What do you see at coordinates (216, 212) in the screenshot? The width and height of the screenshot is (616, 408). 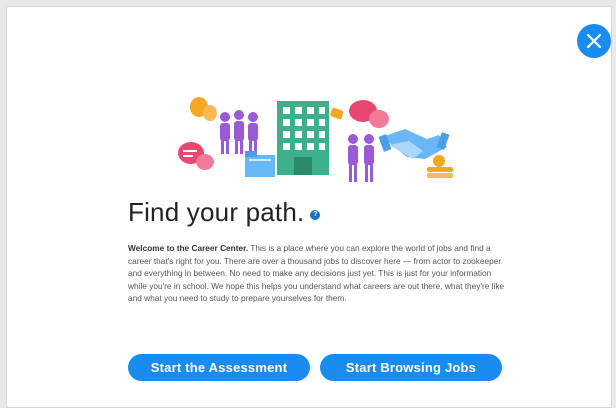 I see `page-title: Find your path.` at bounding box center [216, 212].